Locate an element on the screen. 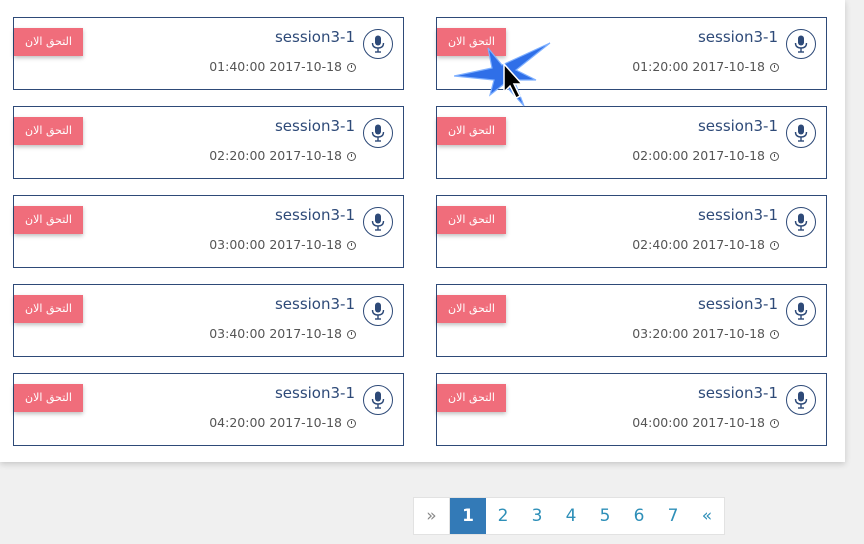 The width and height of the screenshot is (864, 544). next-page-button: « is located at coordinates (707, 516).